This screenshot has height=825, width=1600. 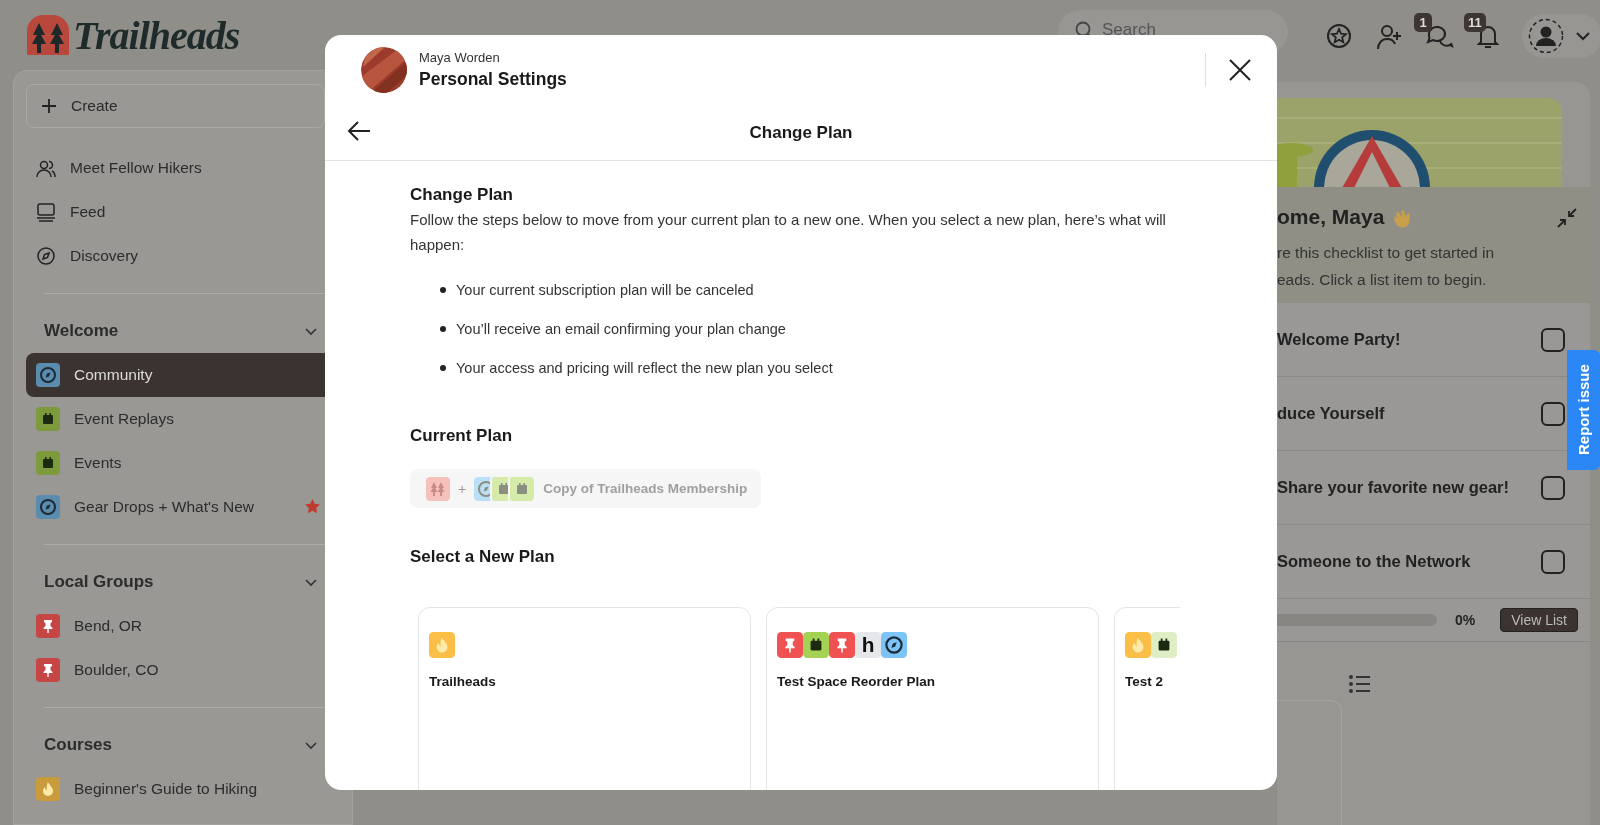 I want to click on nav-item: Feed, so click(x=175, y=212).